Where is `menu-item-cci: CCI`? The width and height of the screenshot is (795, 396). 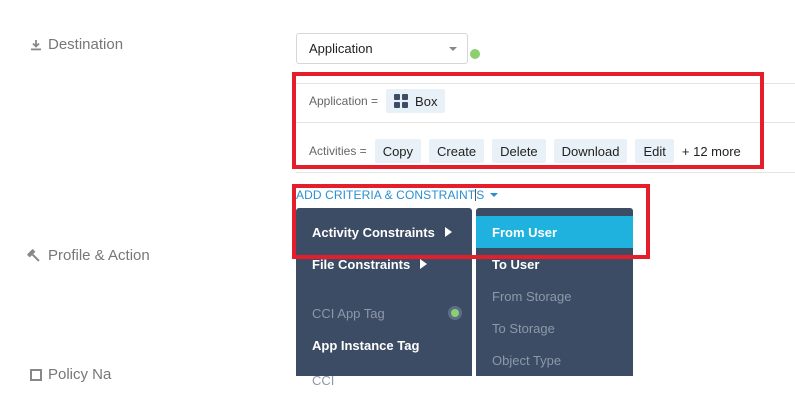 menu-item-cci: CCI is located at coordinates (384, 380).